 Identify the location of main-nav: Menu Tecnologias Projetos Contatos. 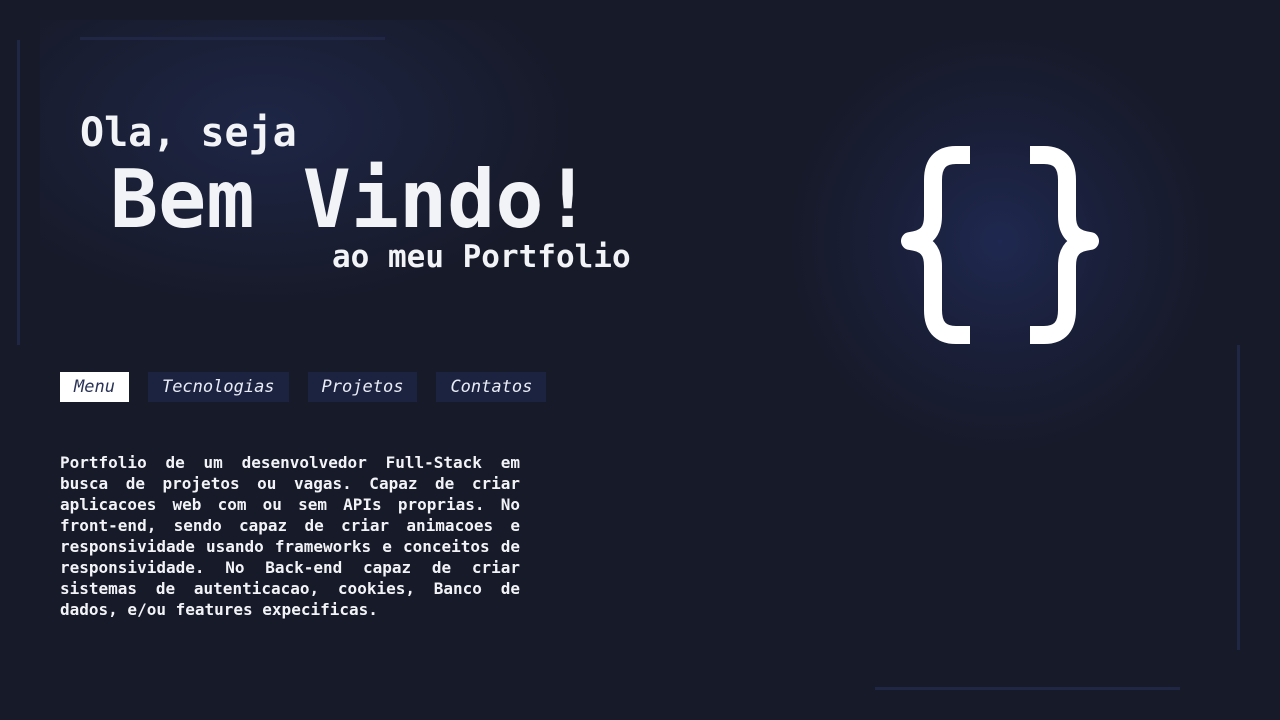
(303, 387).